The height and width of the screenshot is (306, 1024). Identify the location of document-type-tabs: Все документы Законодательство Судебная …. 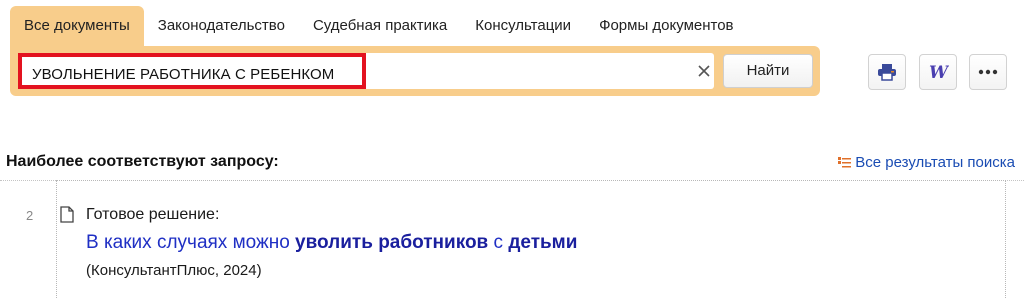
(379, 26).